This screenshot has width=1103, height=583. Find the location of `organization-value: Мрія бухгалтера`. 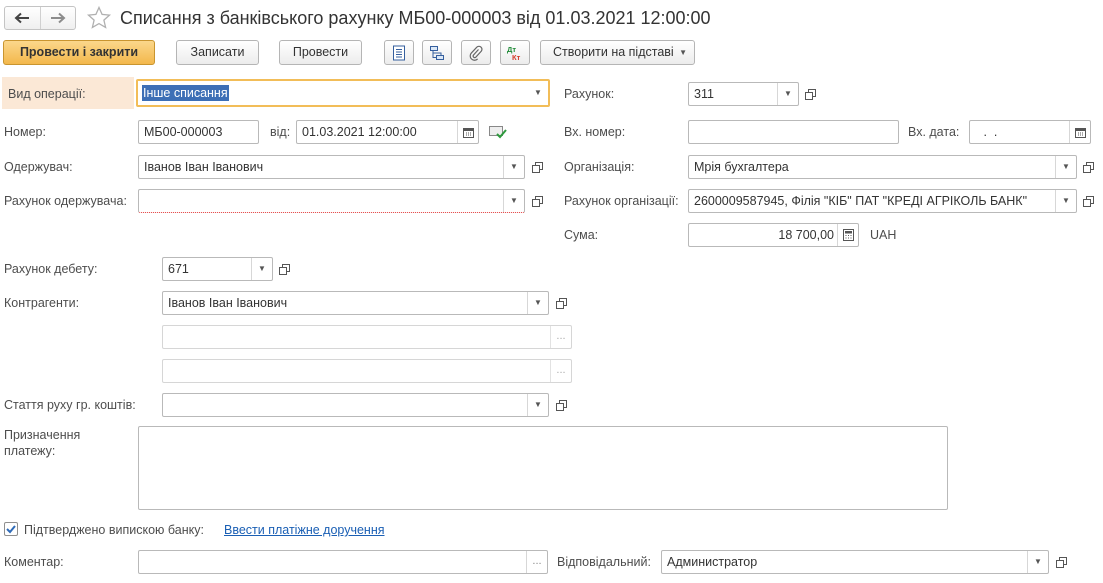

organization-value: Мрія бухгалтера is located at coordinates (741, 167).